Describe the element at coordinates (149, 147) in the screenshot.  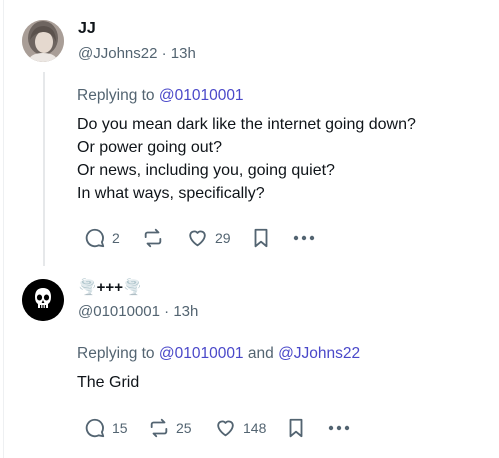
I see `post-line: Or power going out?` at that location.